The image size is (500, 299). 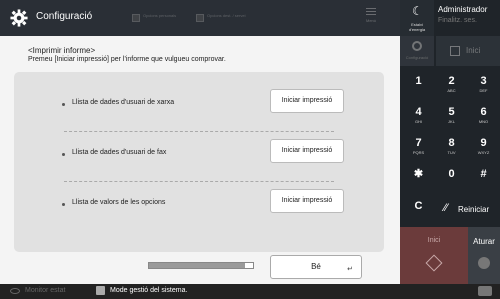 I want to click on info-icon, so click(x=100, y=290).